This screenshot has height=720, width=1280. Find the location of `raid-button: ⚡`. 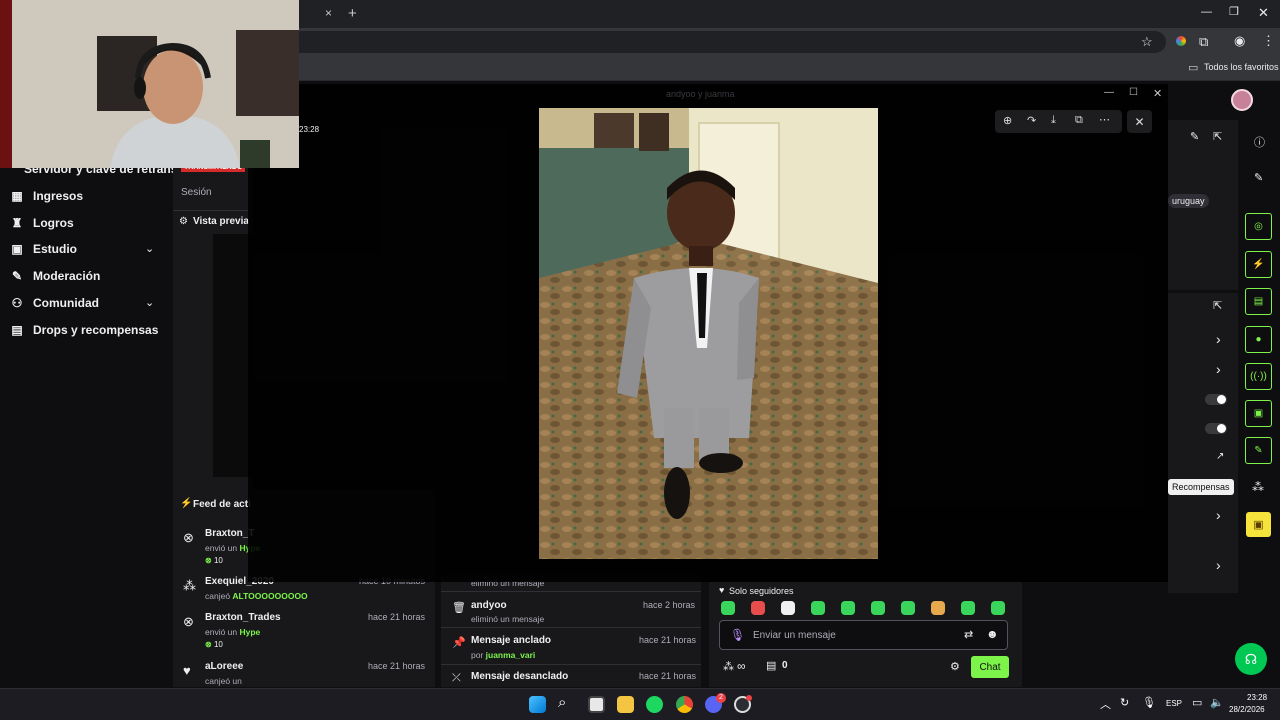

raid-button: ⚡ is located at coordinates (1258, 264).